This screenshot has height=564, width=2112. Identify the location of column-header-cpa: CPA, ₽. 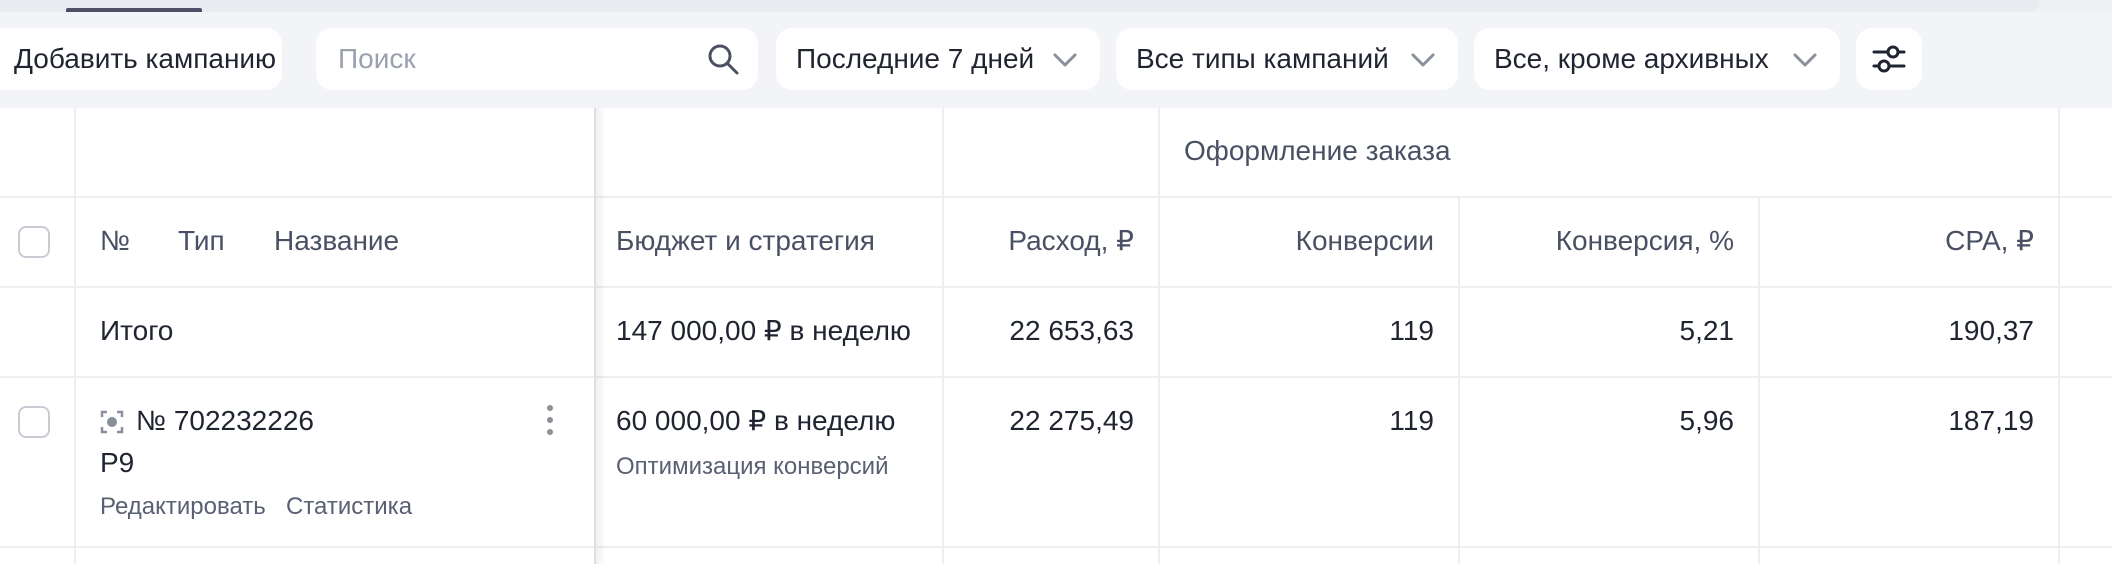
(1907, 241).